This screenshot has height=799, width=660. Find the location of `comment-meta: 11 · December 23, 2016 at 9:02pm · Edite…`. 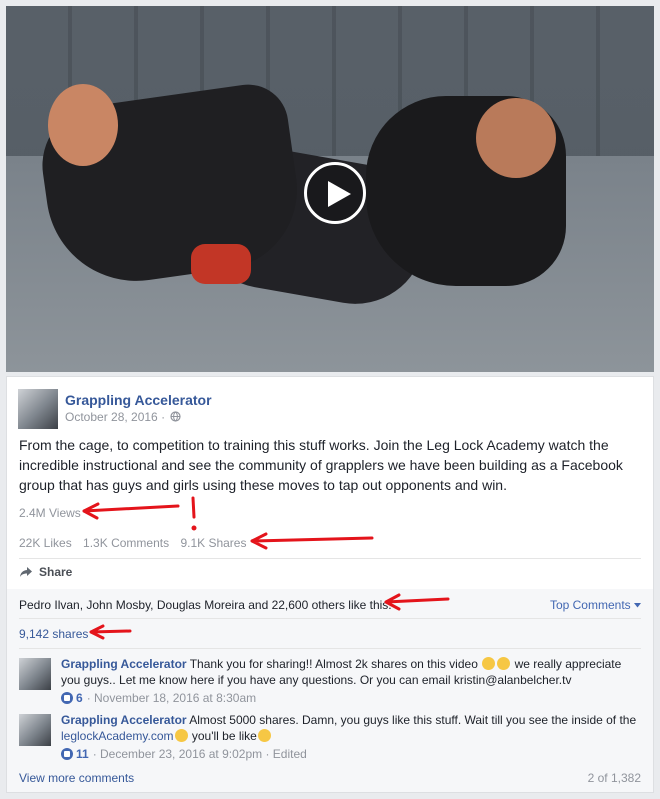

comment-meta: 11 · December 23, 2016 at 9:02pm · Edite… is located at coordinates (351, 754).